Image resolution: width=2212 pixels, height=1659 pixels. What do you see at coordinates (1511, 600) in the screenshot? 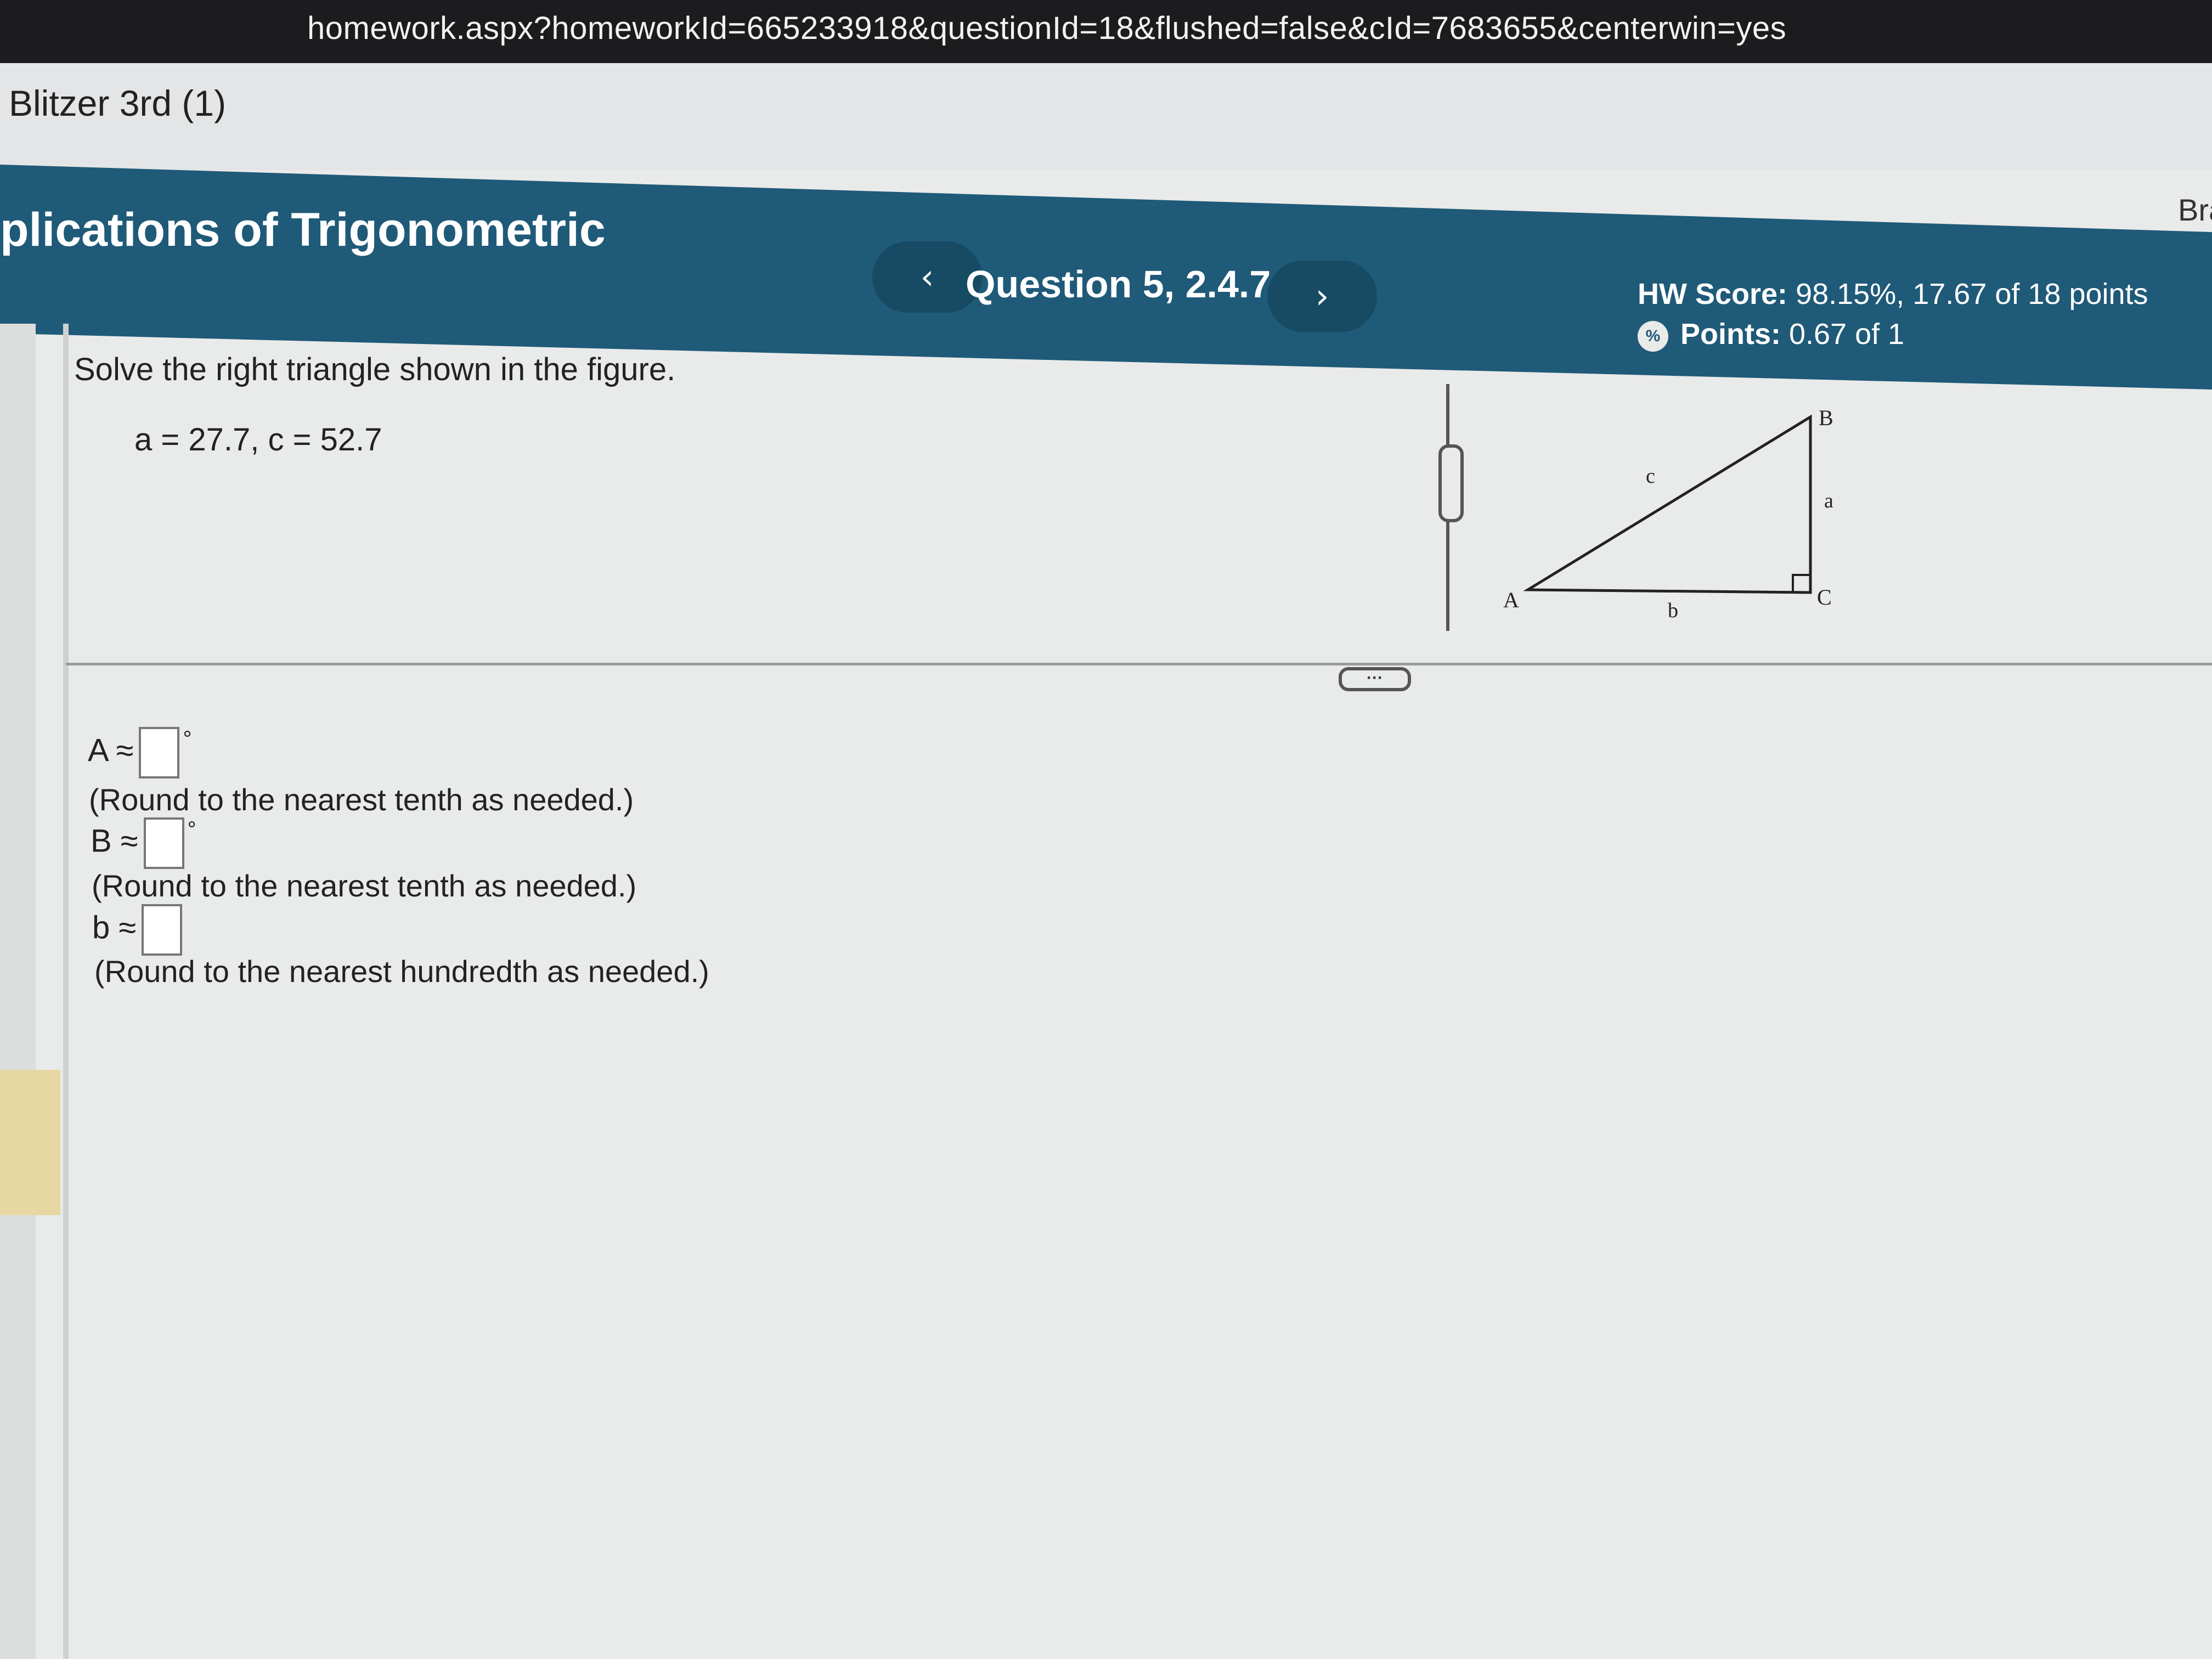
I see `vertex-label-a: A` at bounding box center [1511, 600].